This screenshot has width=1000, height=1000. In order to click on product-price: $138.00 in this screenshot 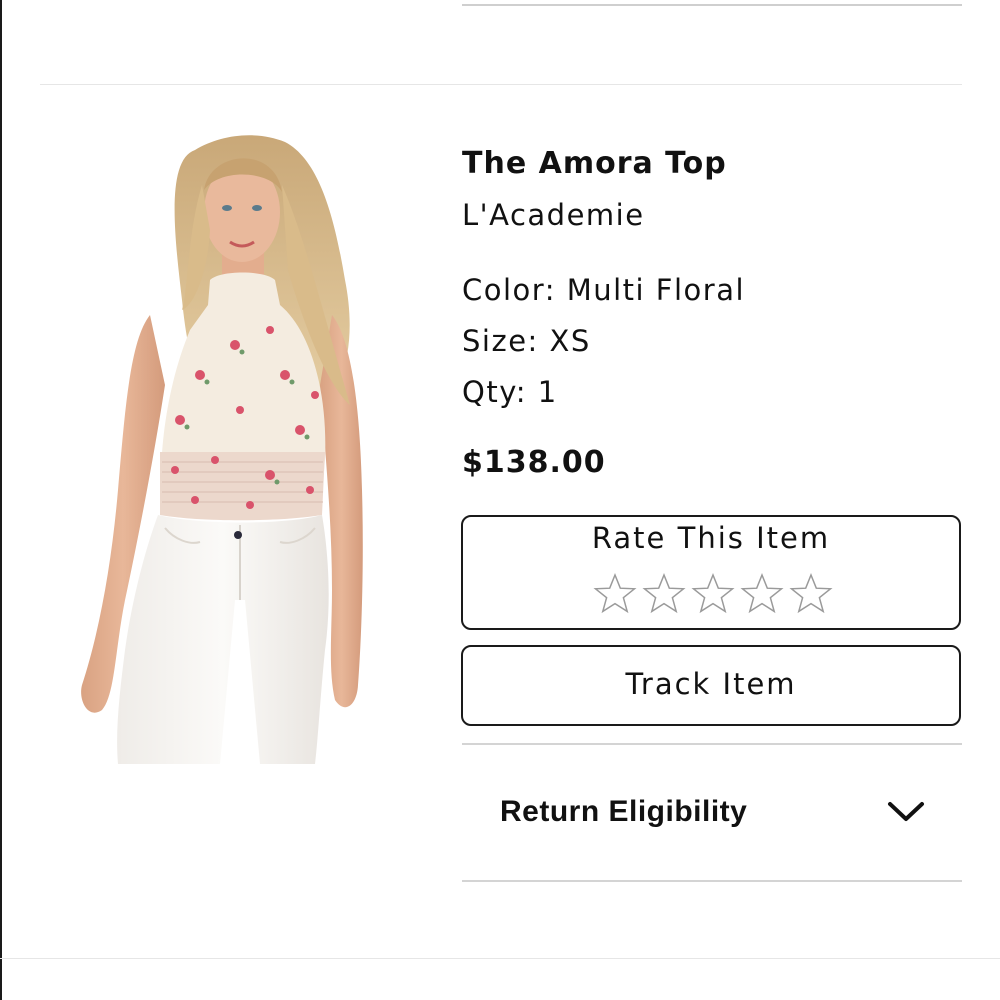, I will do `click(534, 462)`.